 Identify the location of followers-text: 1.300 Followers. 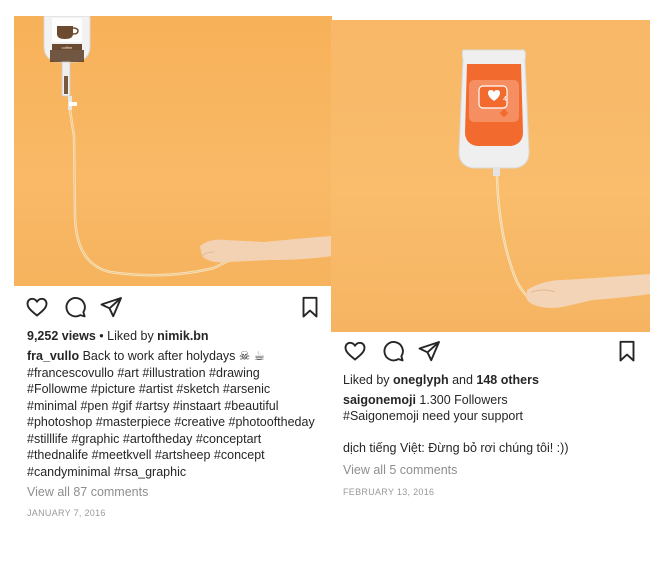
(461, 400).